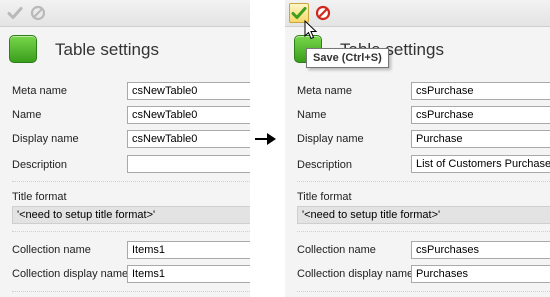 The height and width of the screenshot is (297, 550). What do you see at coordinates (107, 49) in the screenshot?
I see `page-title: Table settings` at bounding box center [107, 49].